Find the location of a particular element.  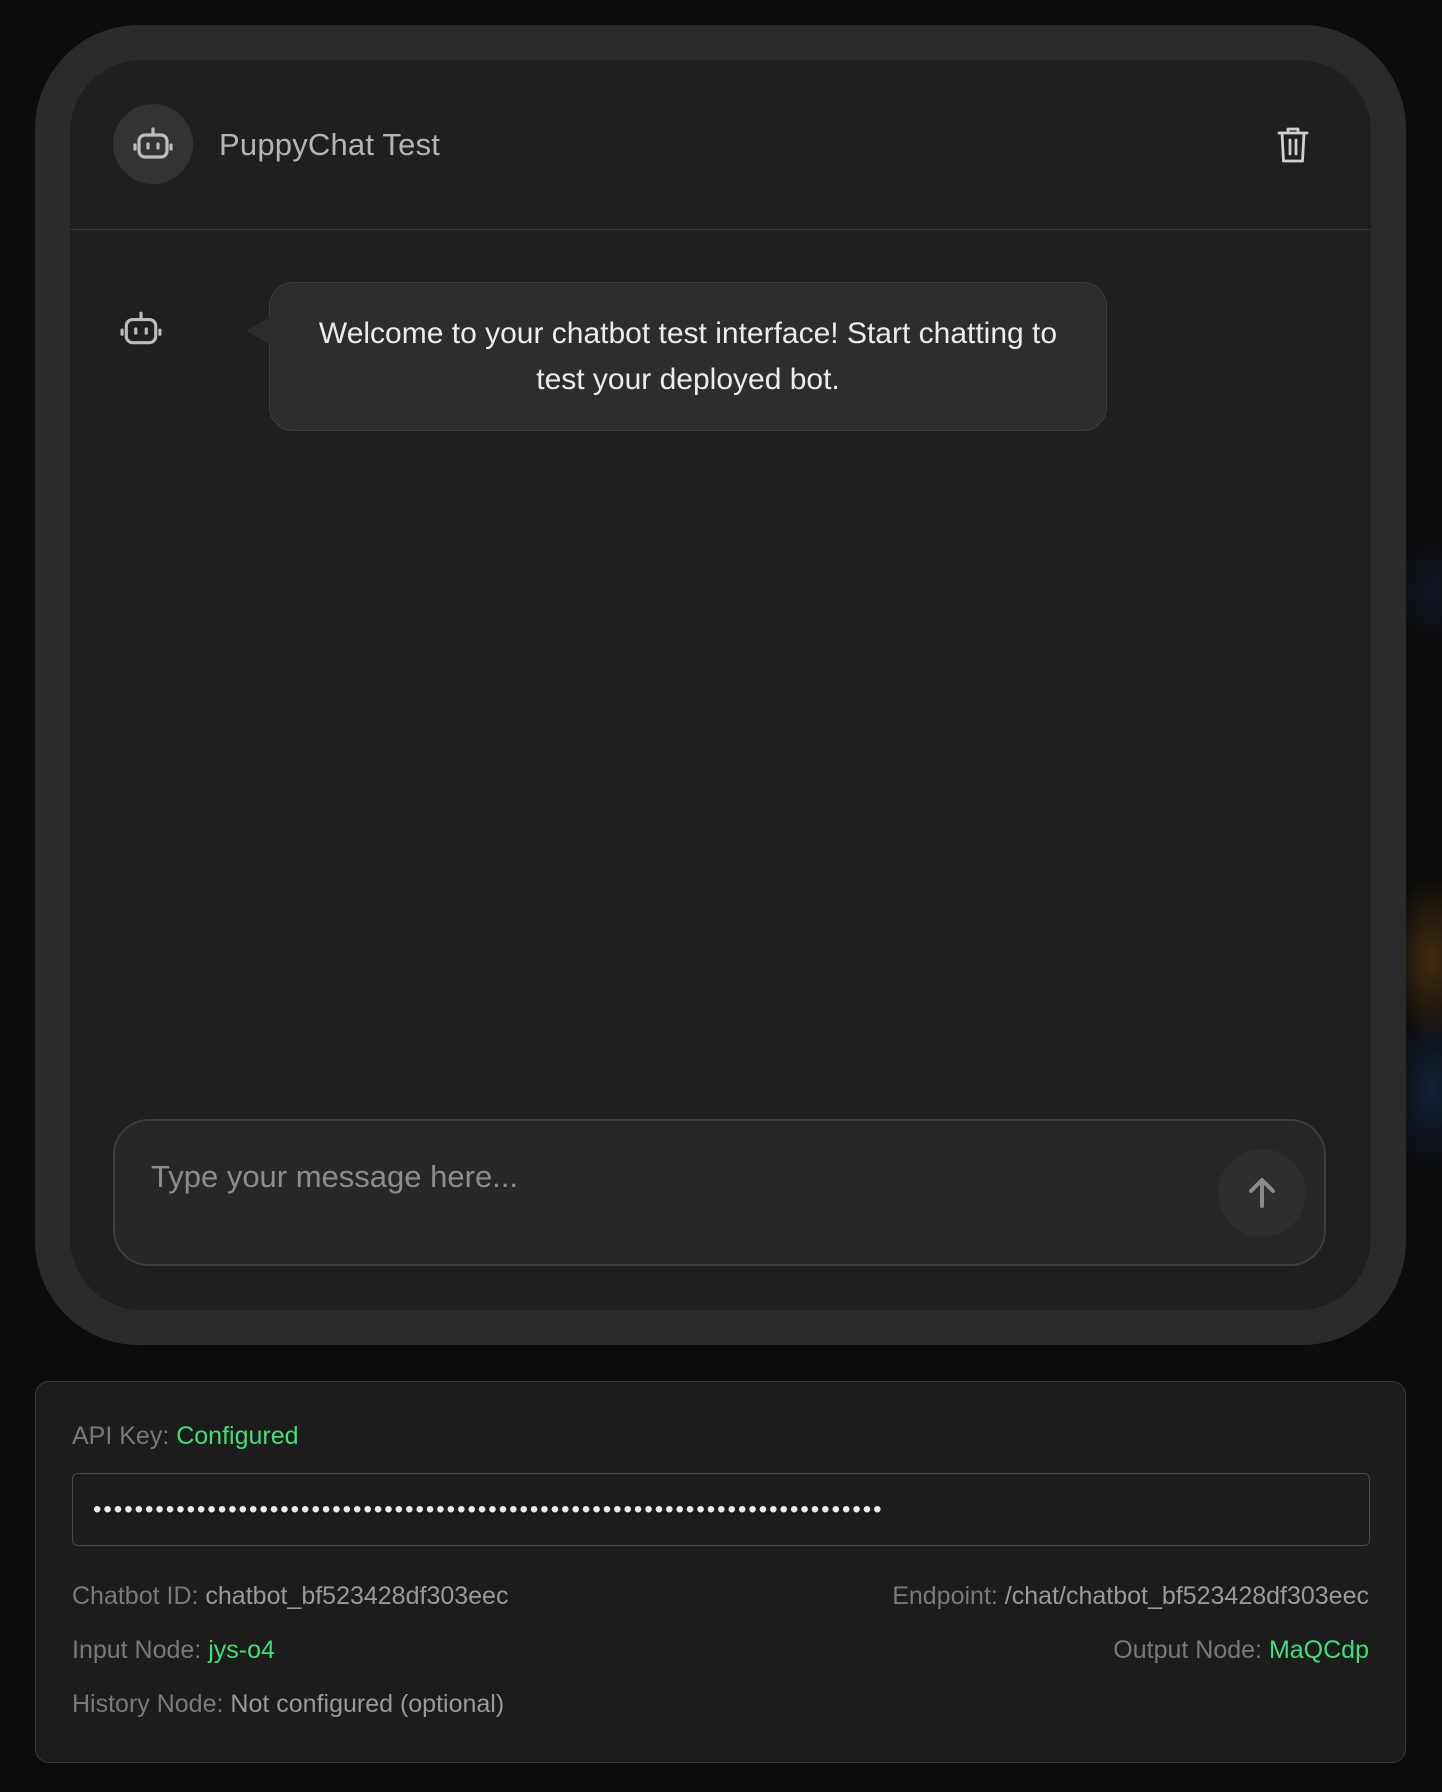

history-node-label: History Node: is located at coordinates (148, 1704).